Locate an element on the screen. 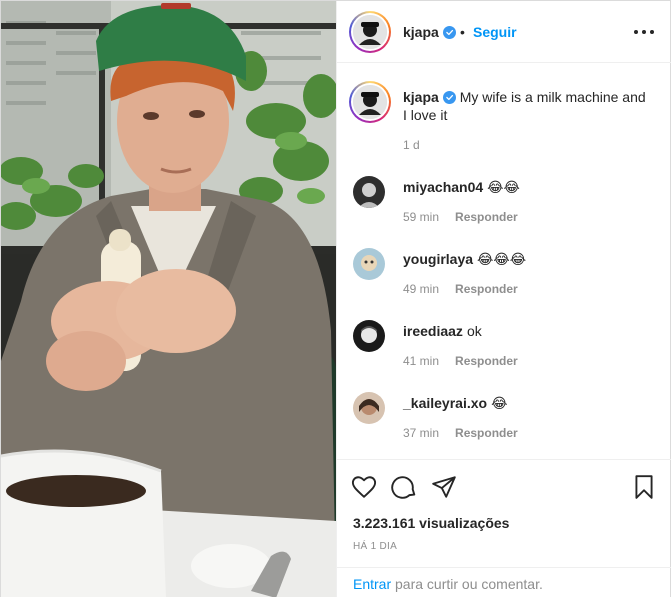 The height and width of the screenshot is (597, 671). comment-text: 😂😂😂 is located at coordinates (502, 259).